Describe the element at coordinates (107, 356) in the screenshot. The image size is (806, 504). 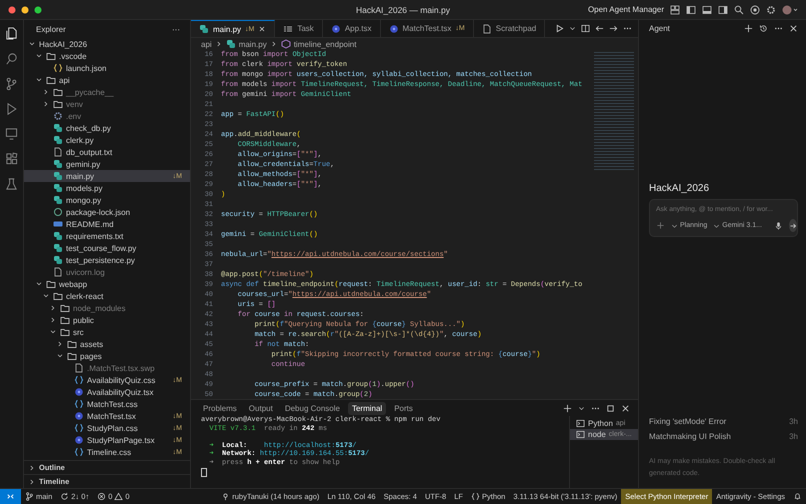
I see `folder-item: pages` at that location.